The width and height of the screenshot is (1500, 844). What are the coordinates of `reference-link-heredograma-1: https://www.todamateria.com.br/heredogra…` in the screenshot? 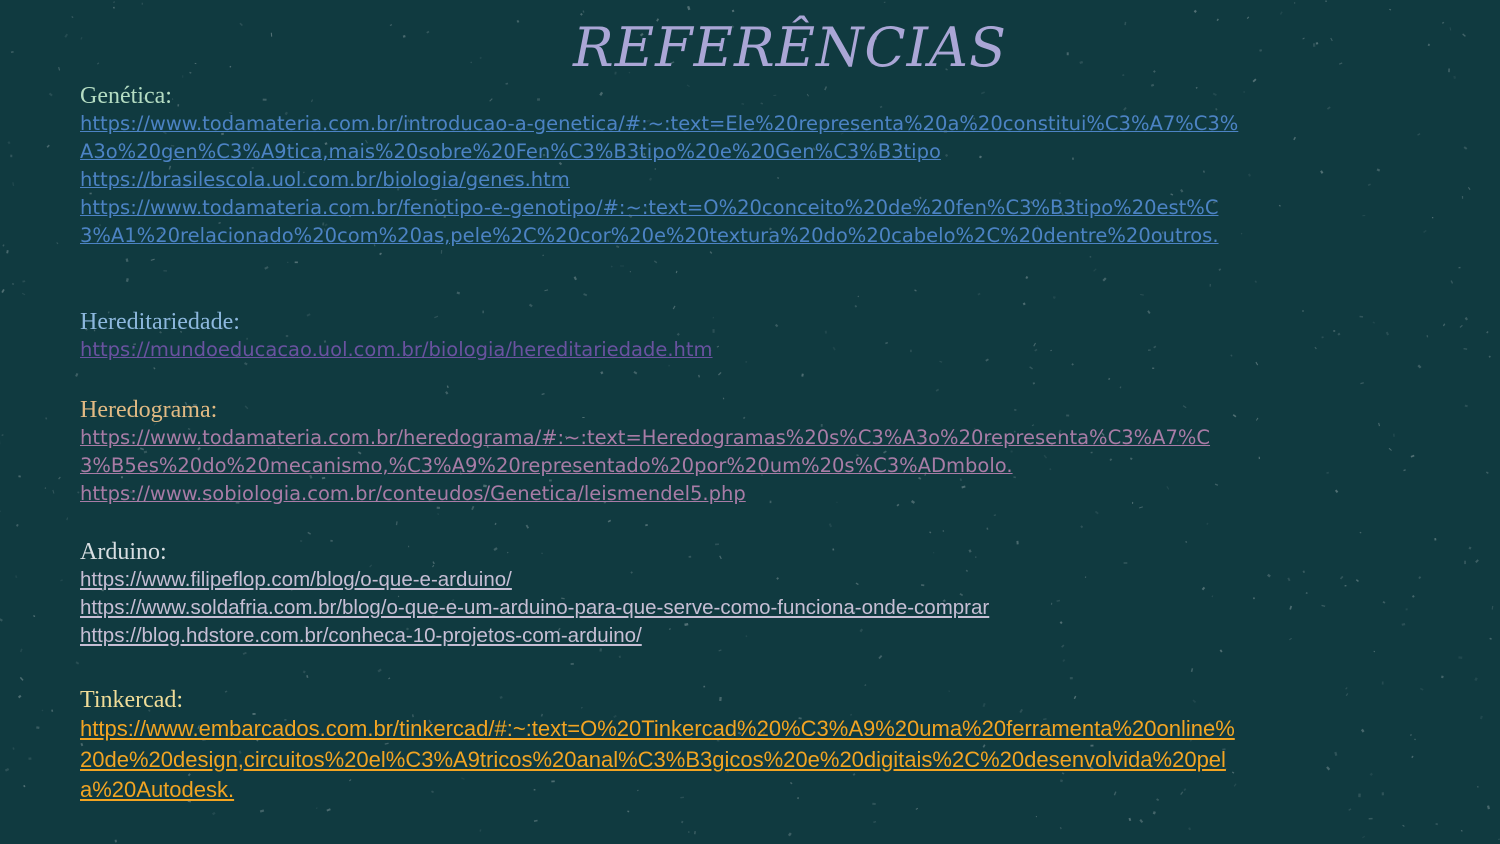 It's located at (660, 452).